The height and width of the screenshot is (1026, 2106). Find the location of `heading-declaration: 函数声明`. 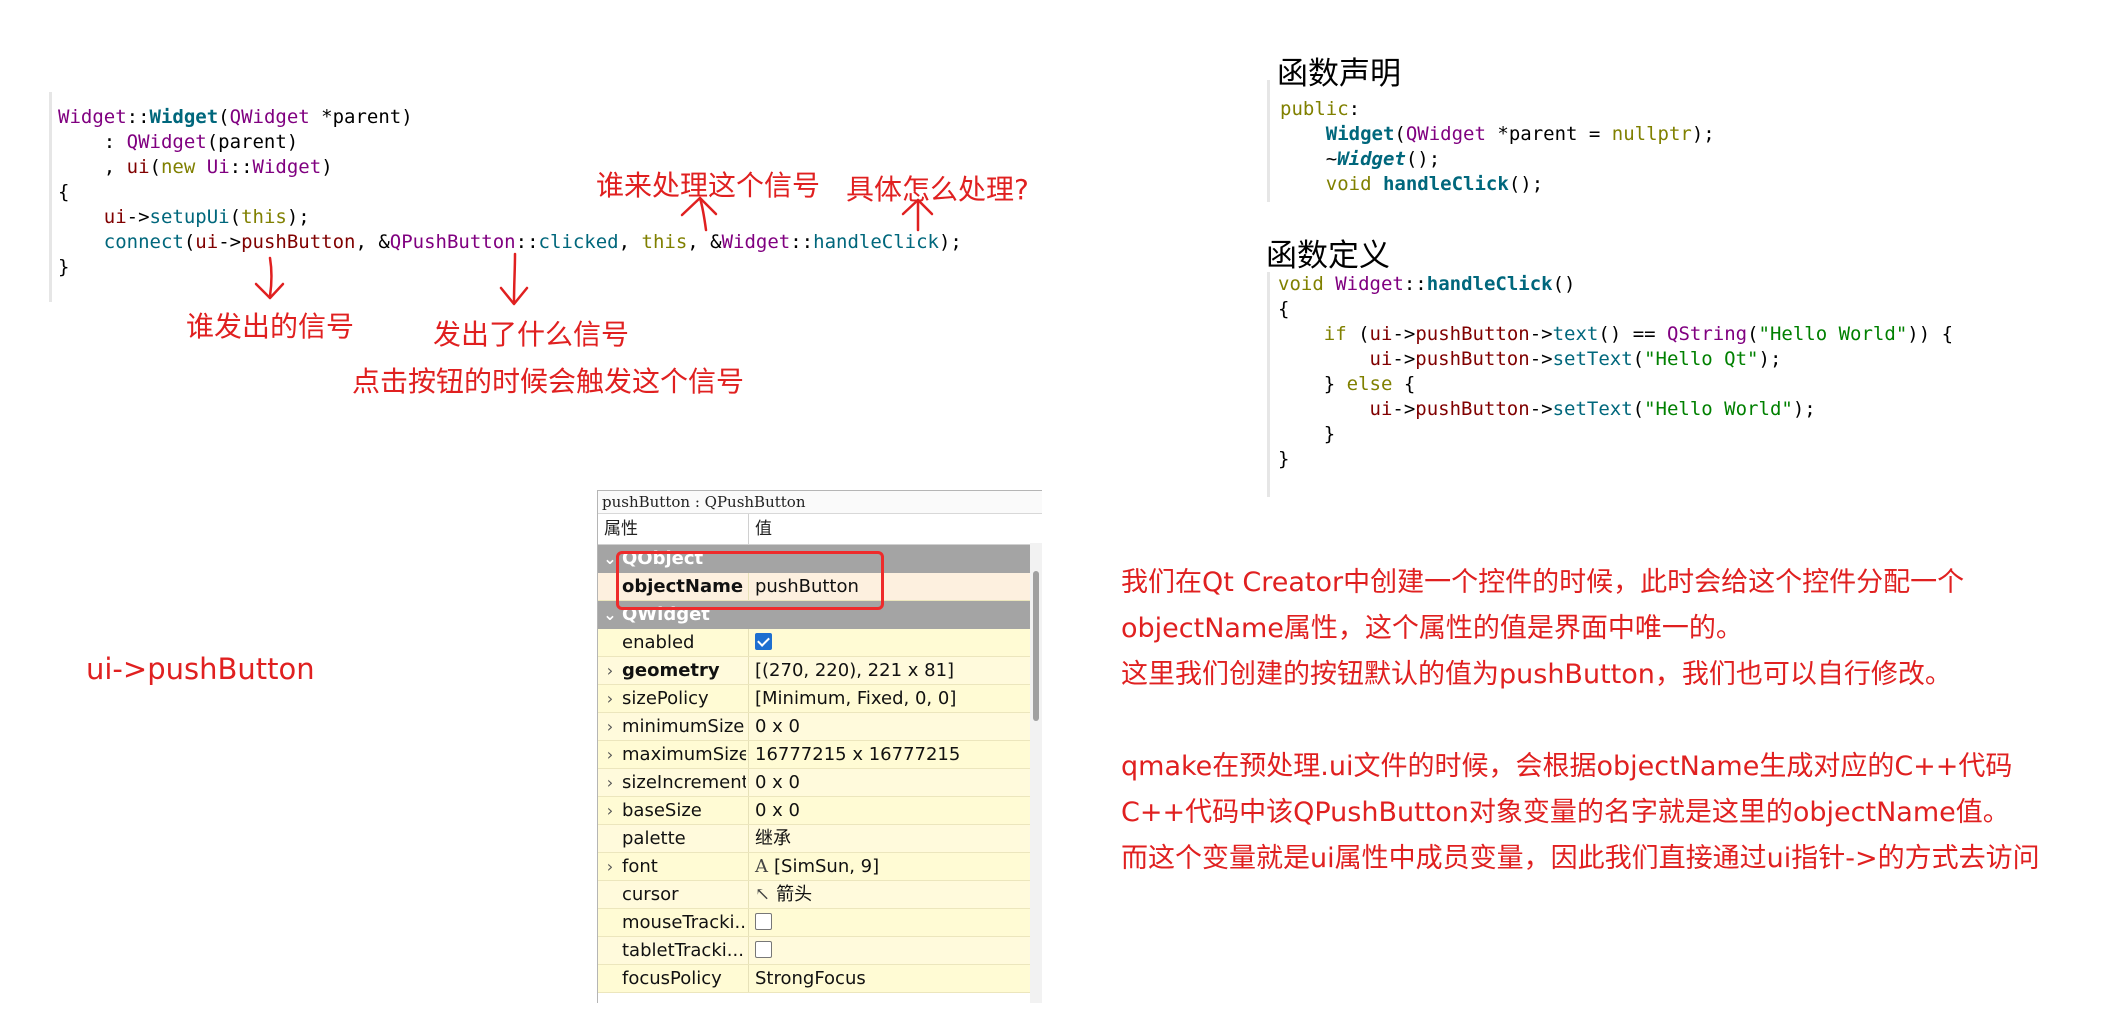

heading-declaration: 函数声明 is located at coordinates (1339, 74).